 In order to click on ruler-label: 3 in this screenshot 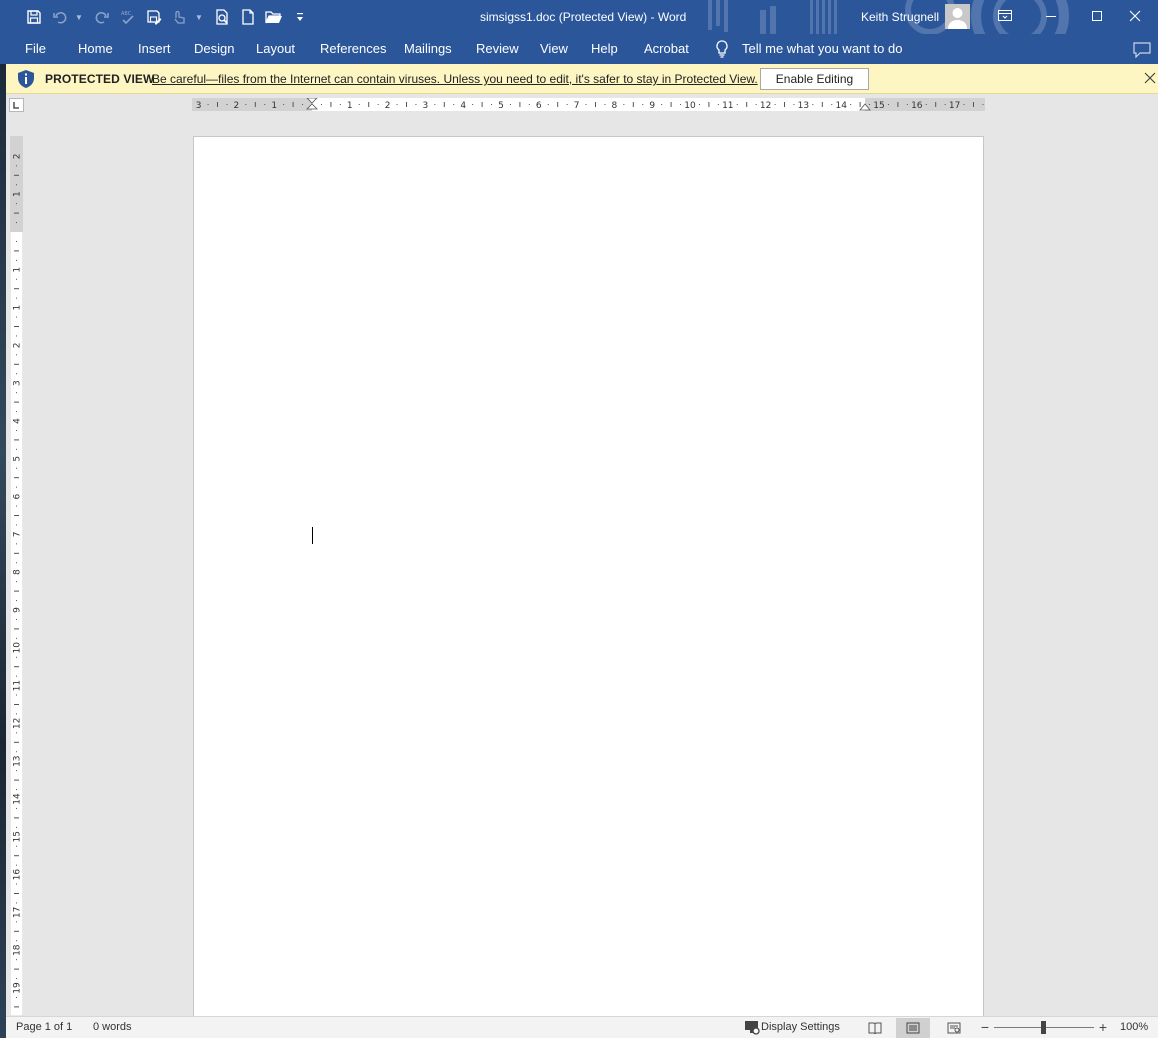, I will do `click(426, 106)`.